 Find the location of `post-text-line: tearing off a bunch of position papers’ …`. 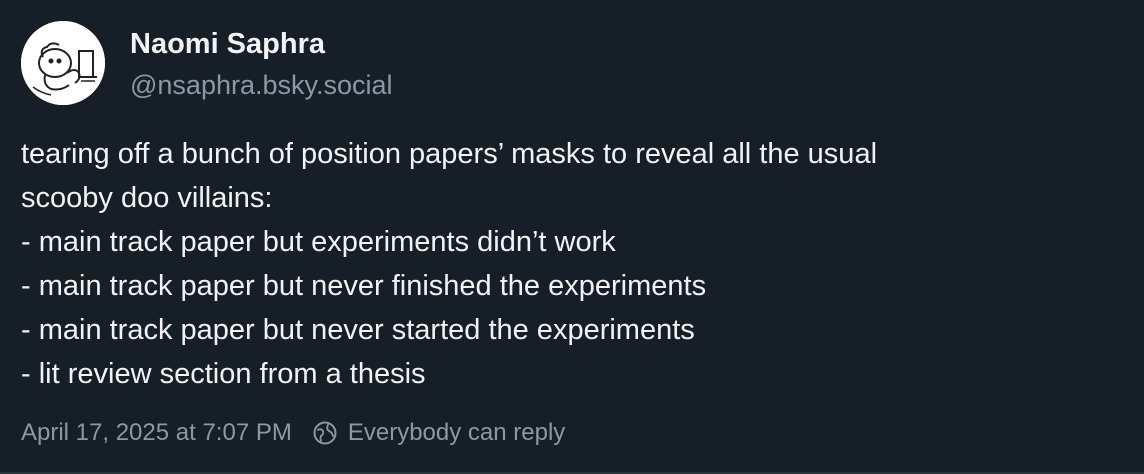

post-text-line: tearing off a bunch of position papers’ … is located at coordinates (449, 154).